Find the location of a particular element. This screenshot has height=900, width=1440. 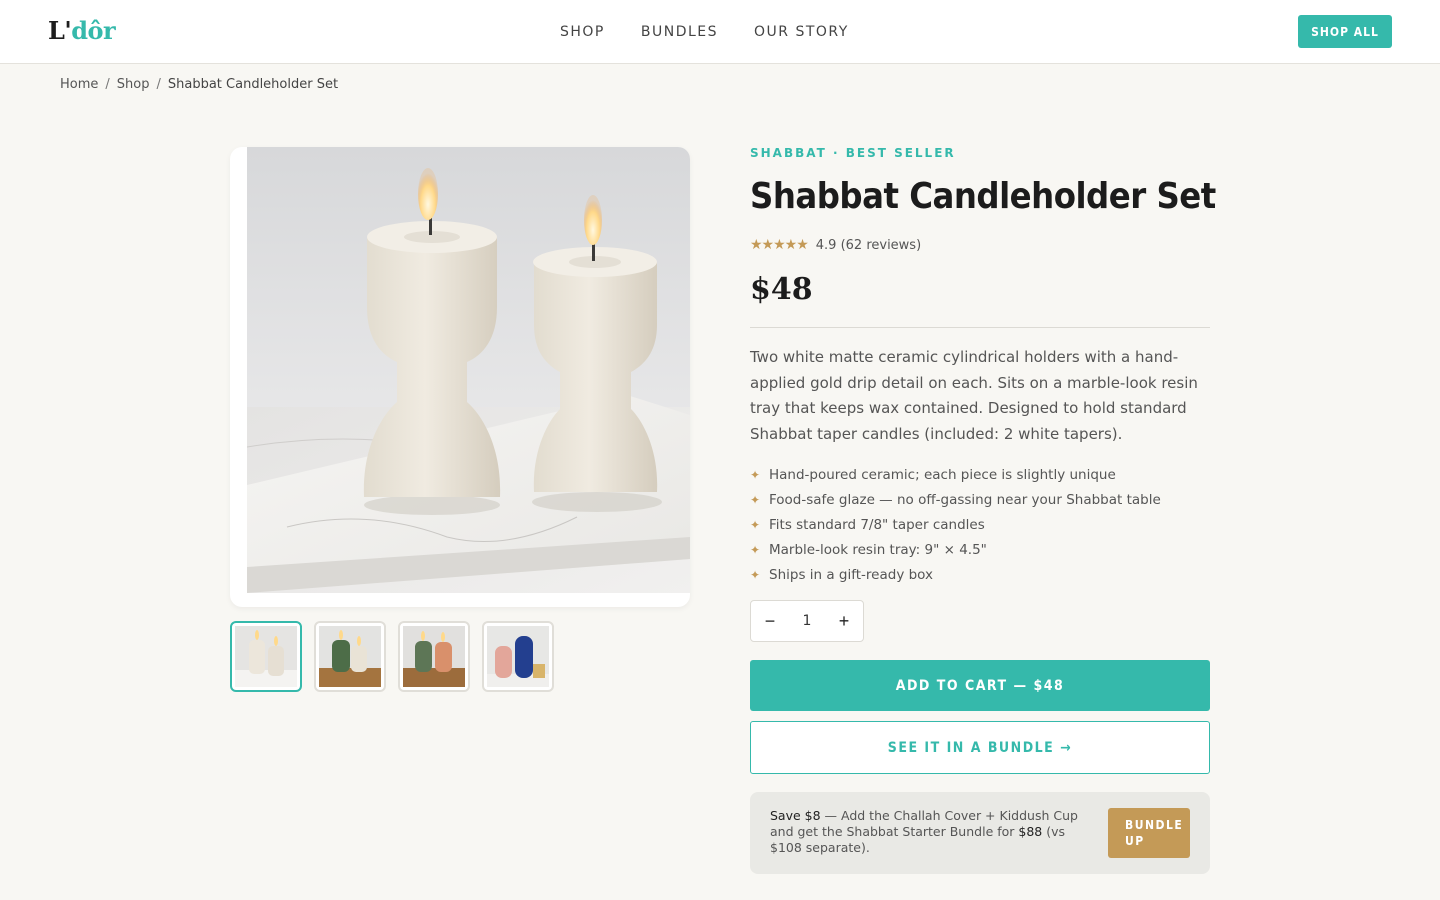

feature-item: ✦ Marble-look resin tray: 9" × 4.5" is located at coordinates (955, 549).